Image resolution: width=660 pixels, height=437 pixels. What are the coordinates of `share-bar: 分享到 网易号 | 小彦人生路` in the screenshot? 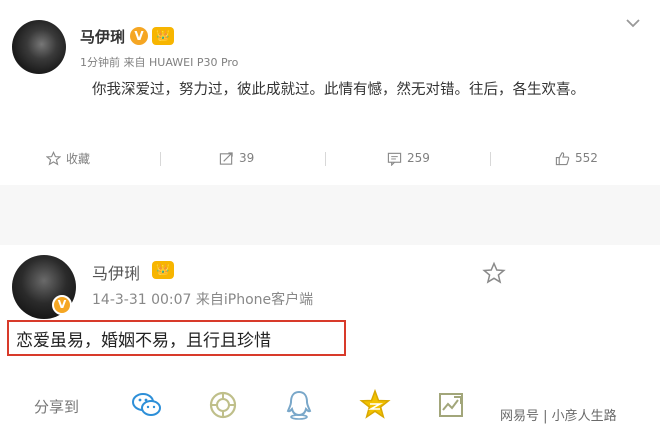 It's located at (330, 409).